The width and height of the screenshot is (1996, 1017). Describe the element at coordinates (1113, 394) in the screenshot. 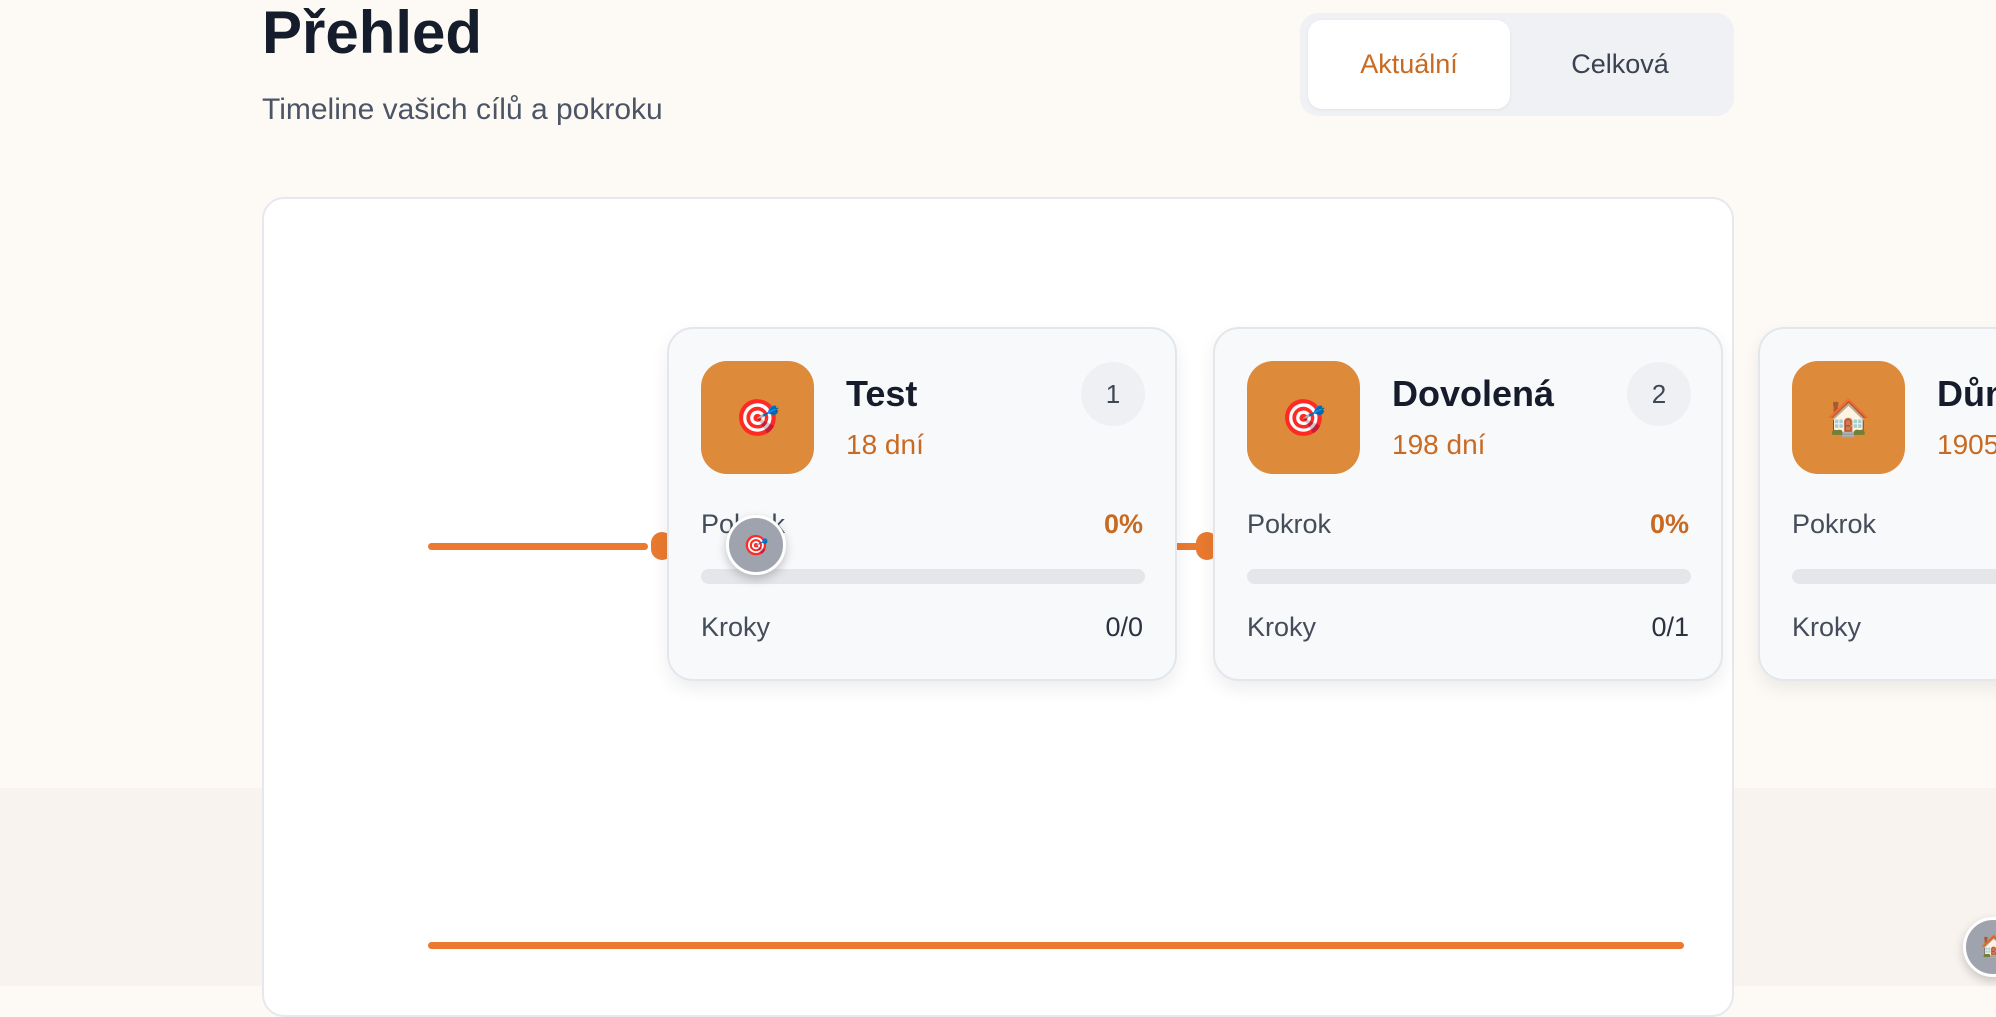

I see `goal-order-badge: 1` at that location.